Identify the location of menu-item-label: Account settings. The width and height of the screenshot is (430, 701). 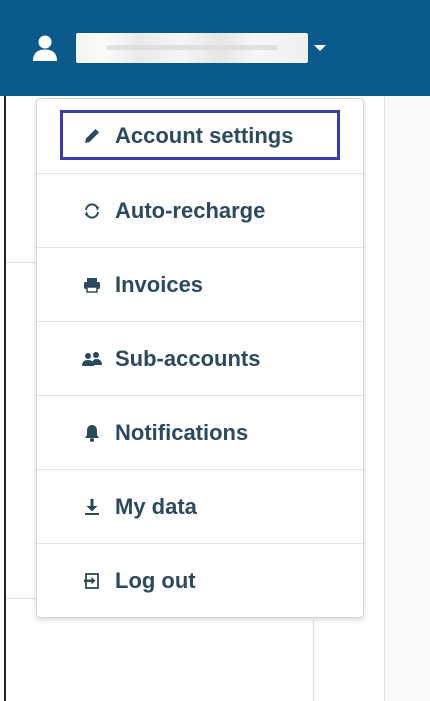
(204, 135).